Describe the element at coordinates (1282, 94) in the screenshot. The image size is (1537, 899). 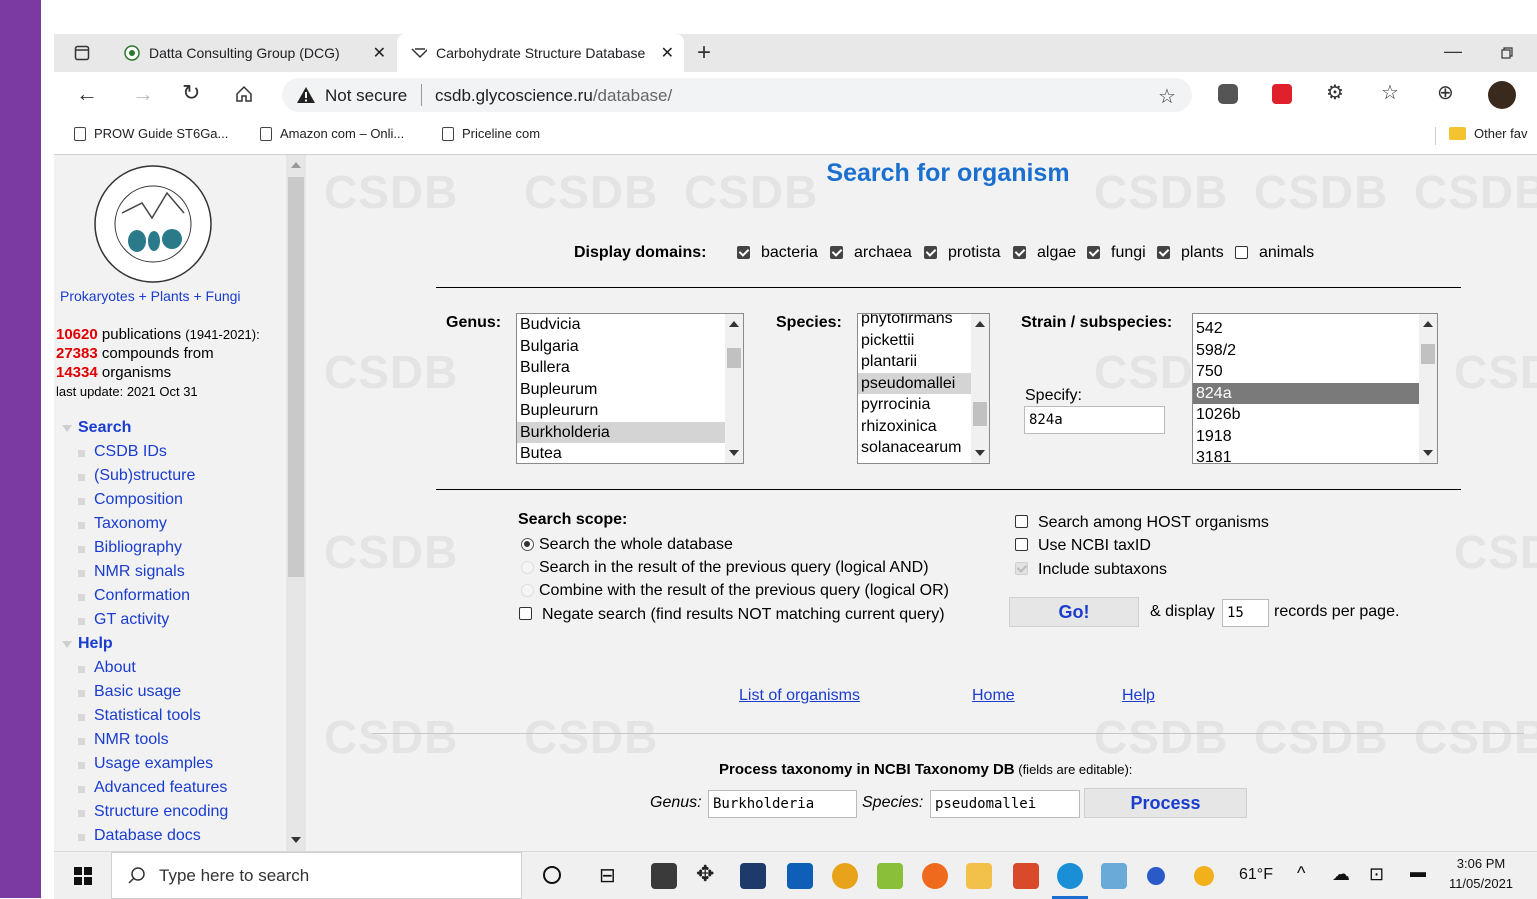
I see `extension-red-icon` at that location.